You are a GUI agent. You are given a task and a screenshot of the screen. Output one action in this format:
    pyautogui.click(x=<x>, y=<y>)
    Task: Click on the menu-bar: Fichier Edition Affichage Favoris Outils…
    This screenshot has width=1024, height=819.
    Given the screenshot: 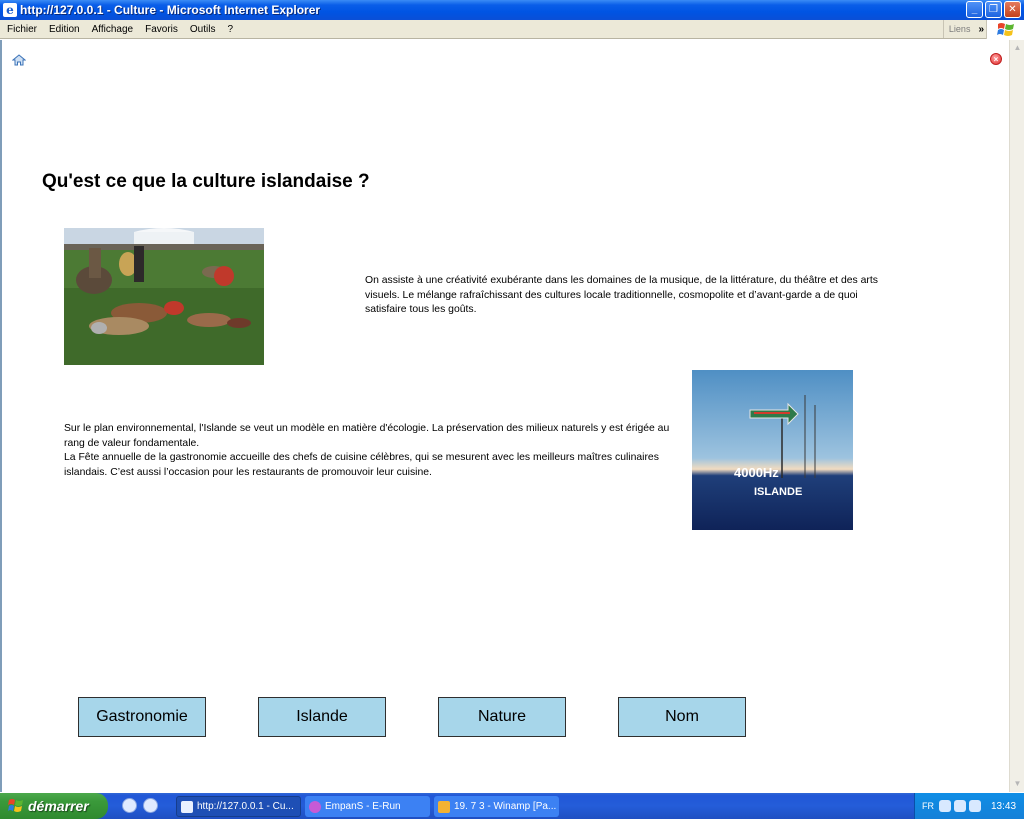 What is the action you would take?
    pyautogui.click(x=512, y=29)
    